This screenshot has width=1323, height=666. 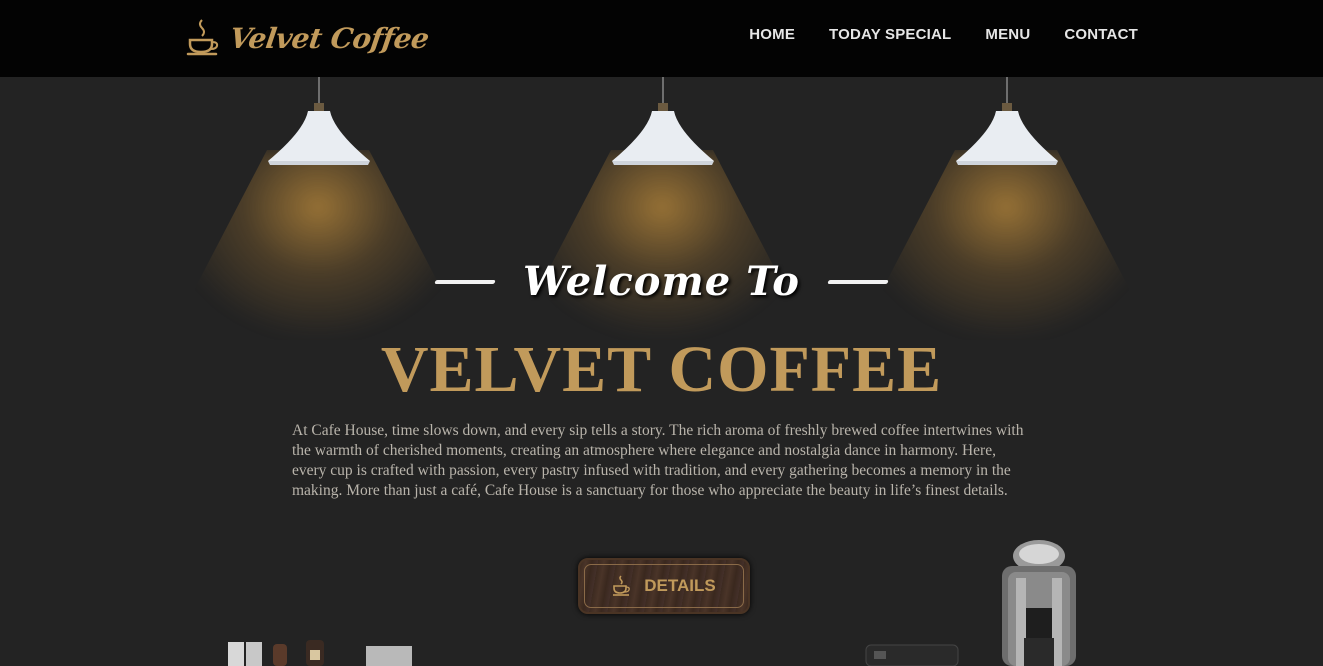 I want to click on pendant-lamp-right, so click(x=1007, y=121).